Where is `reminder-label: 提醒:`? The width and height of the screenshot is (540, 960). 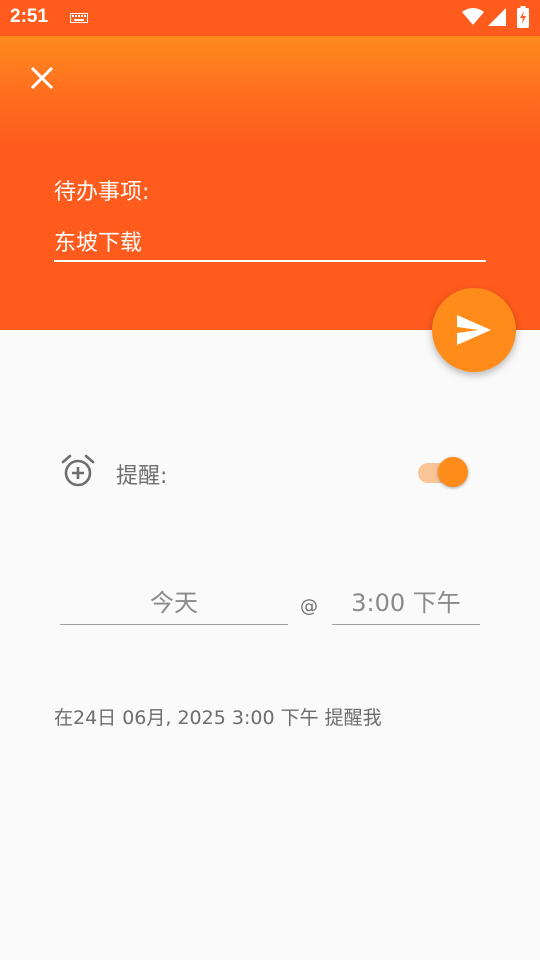
reminder-label: 提醒: is located at coordinates (142, 476).